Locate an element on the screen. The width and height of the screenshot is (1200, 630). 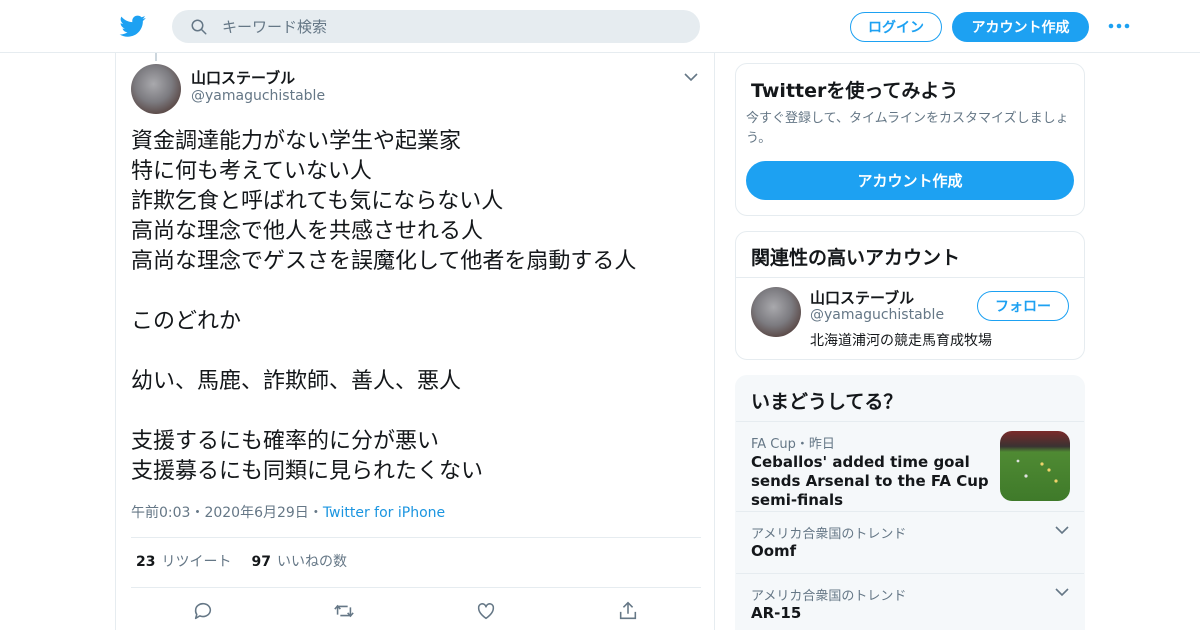
like-icon is located at coordinates (486, 611).